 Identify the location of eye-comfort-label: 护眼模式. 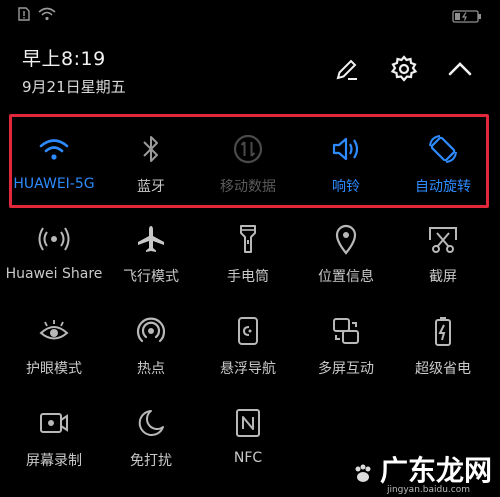
(54, 369).